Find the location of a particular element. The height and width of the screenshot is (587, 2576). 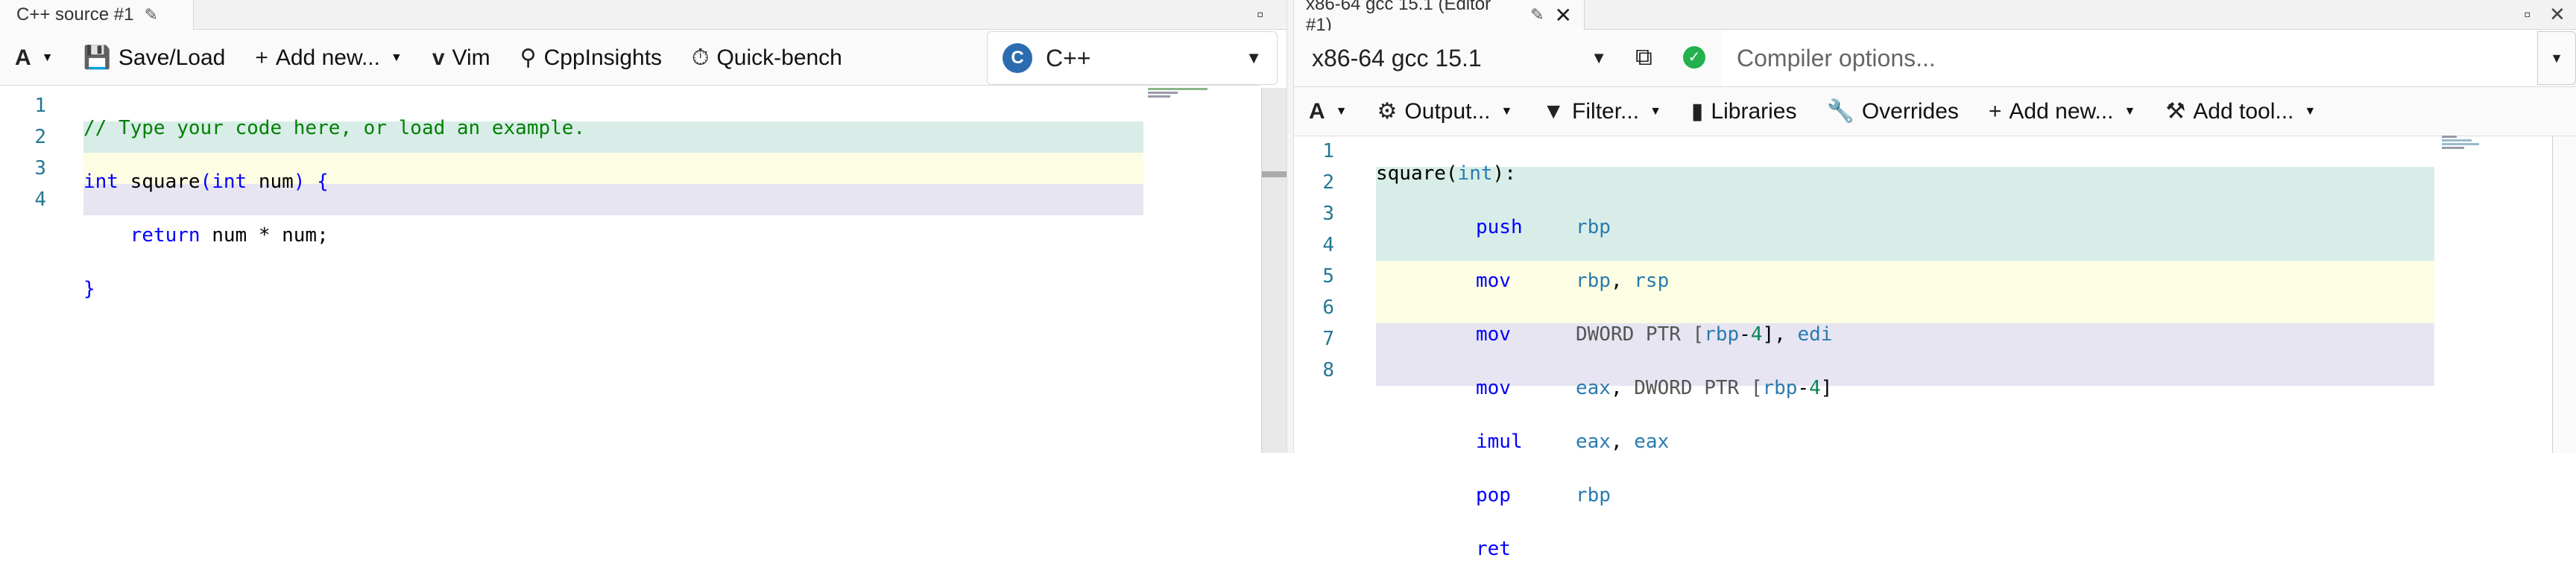

close: ] is located at coordinates (1826, 388).